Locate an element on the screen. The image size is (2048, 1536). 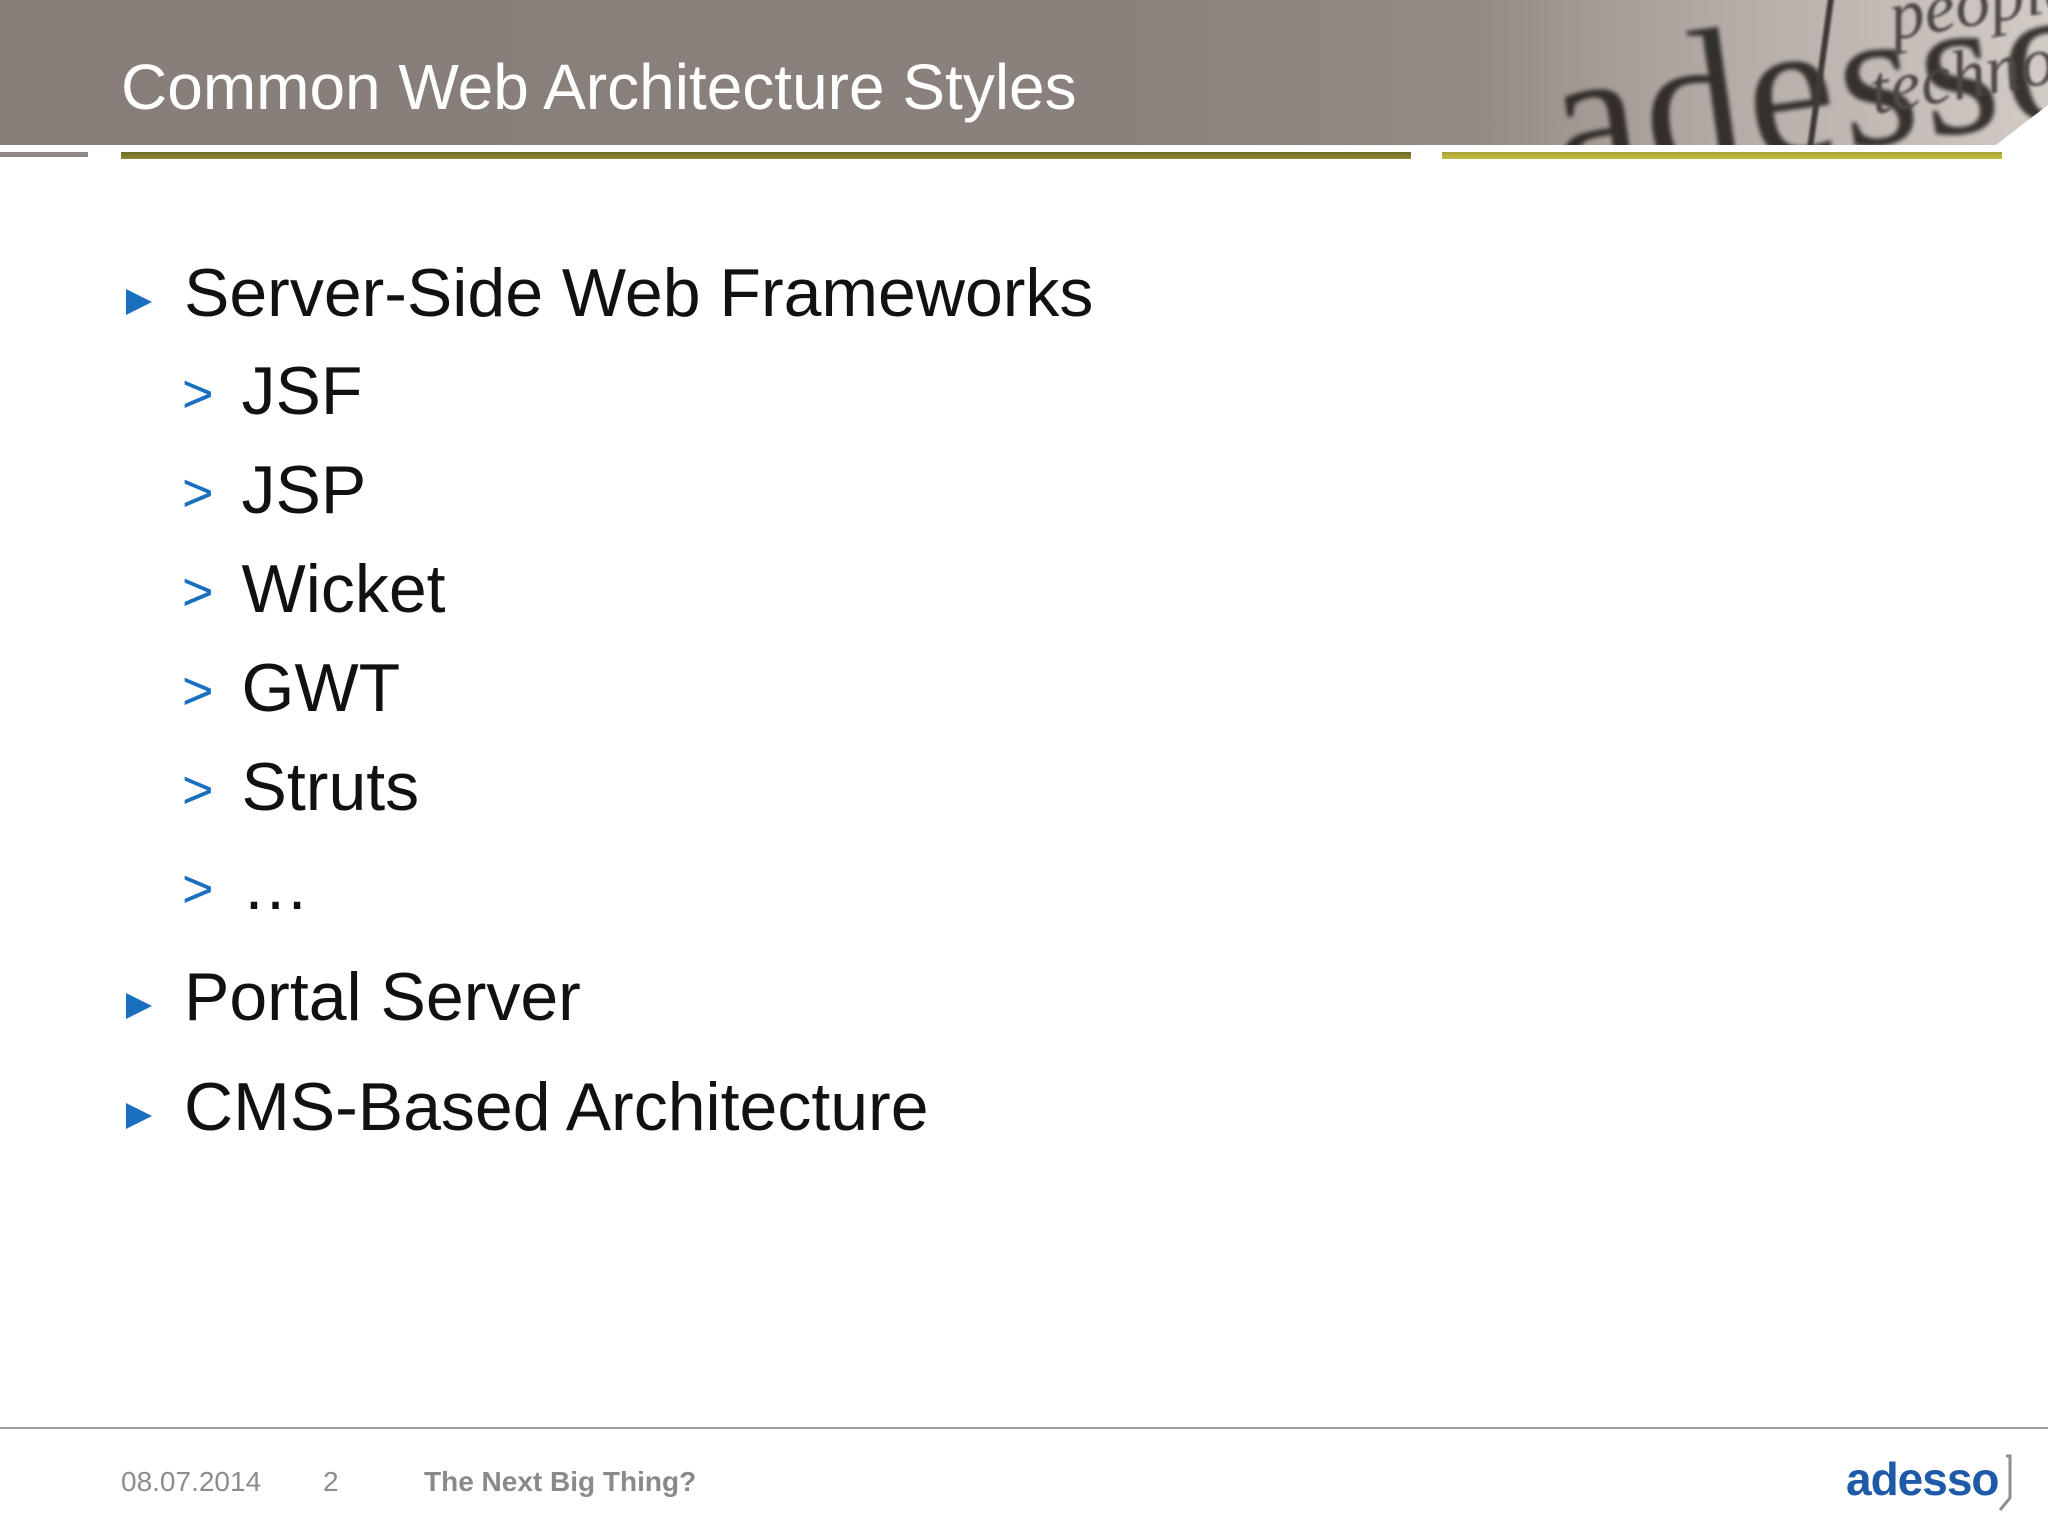
sub-bullet-label: GWT is located at coordinates (321, 688).